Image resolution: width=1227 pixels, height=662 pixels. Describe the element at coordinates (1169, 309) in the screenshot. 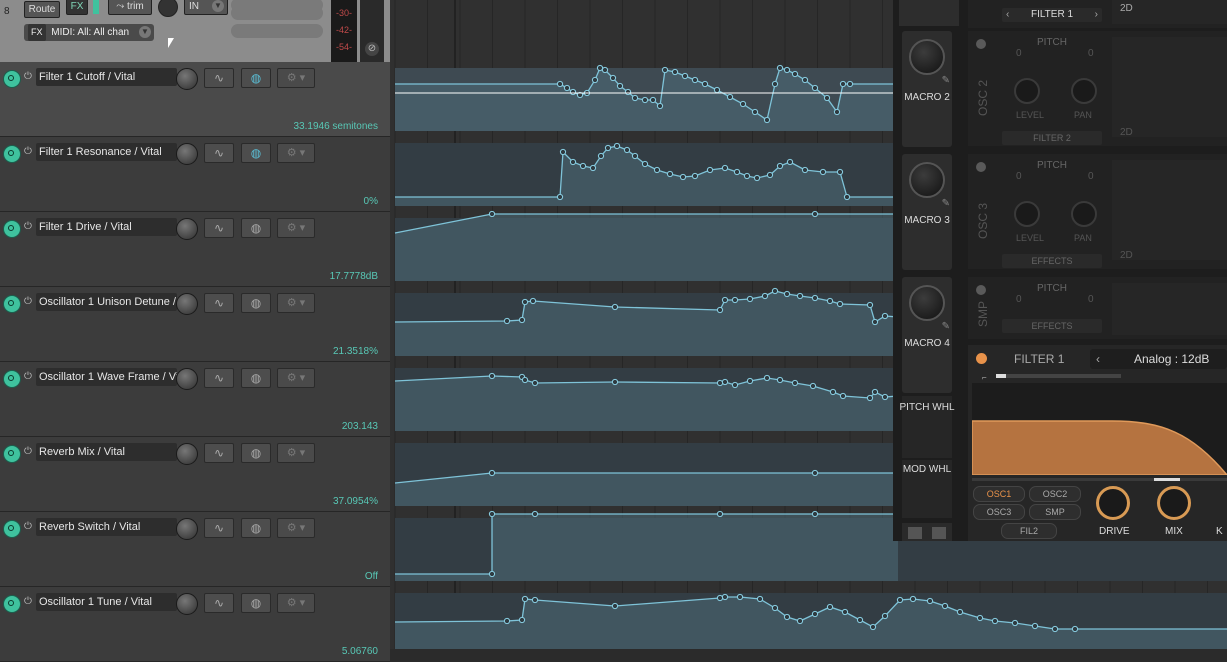

I see `sample-display` at that location.